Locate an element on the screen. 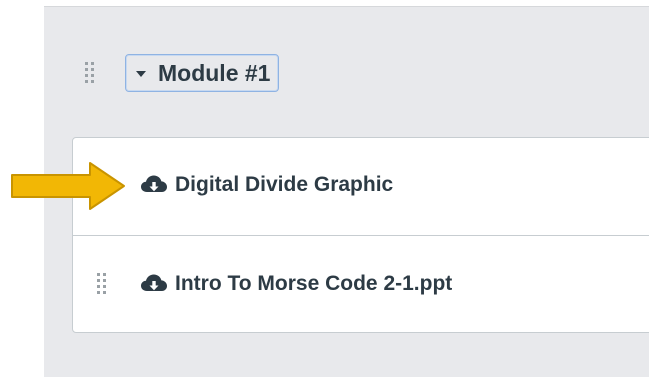  module-collapse-toggle: Module #1 is located at coordinates (202, 73).